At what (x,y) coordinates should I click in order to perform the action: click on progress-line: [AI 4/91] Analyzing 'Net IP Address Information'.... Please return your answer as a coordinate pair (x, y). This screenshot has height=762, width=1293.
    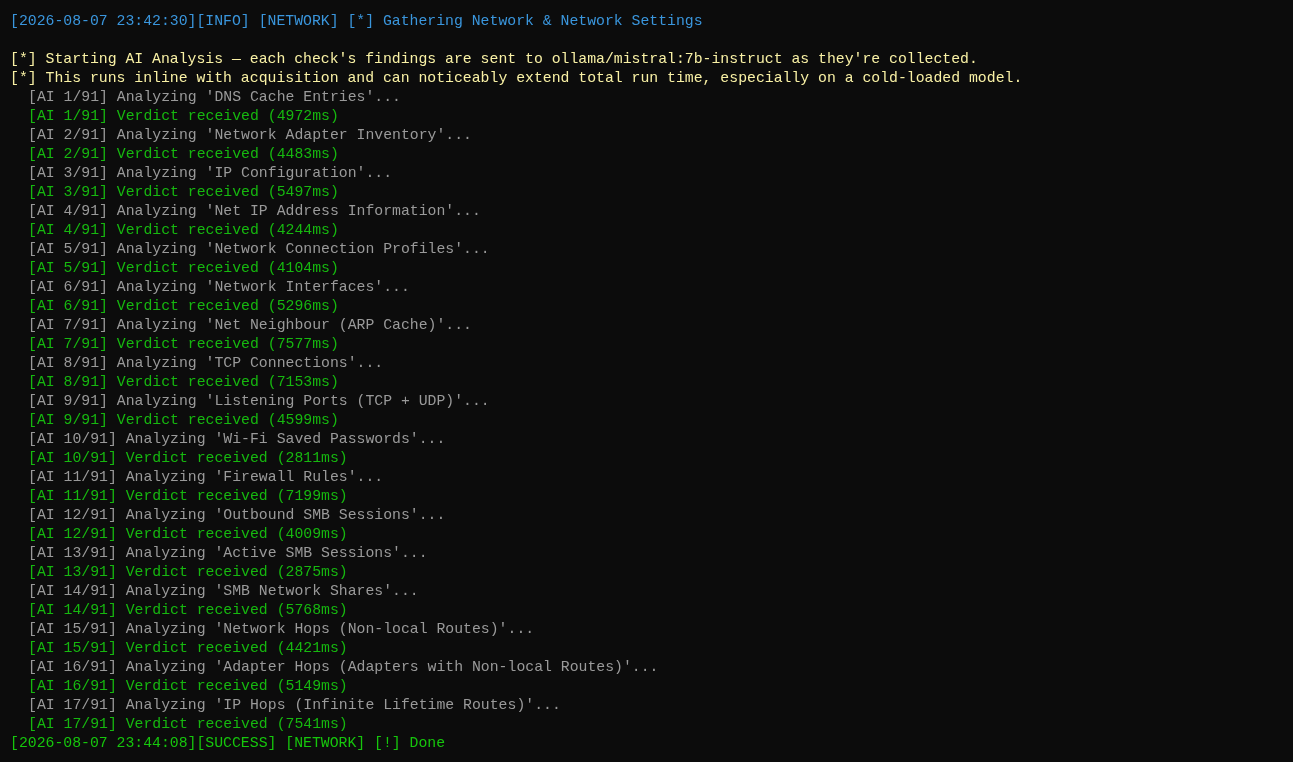
    Looking at the image, I should click on (254, 211).